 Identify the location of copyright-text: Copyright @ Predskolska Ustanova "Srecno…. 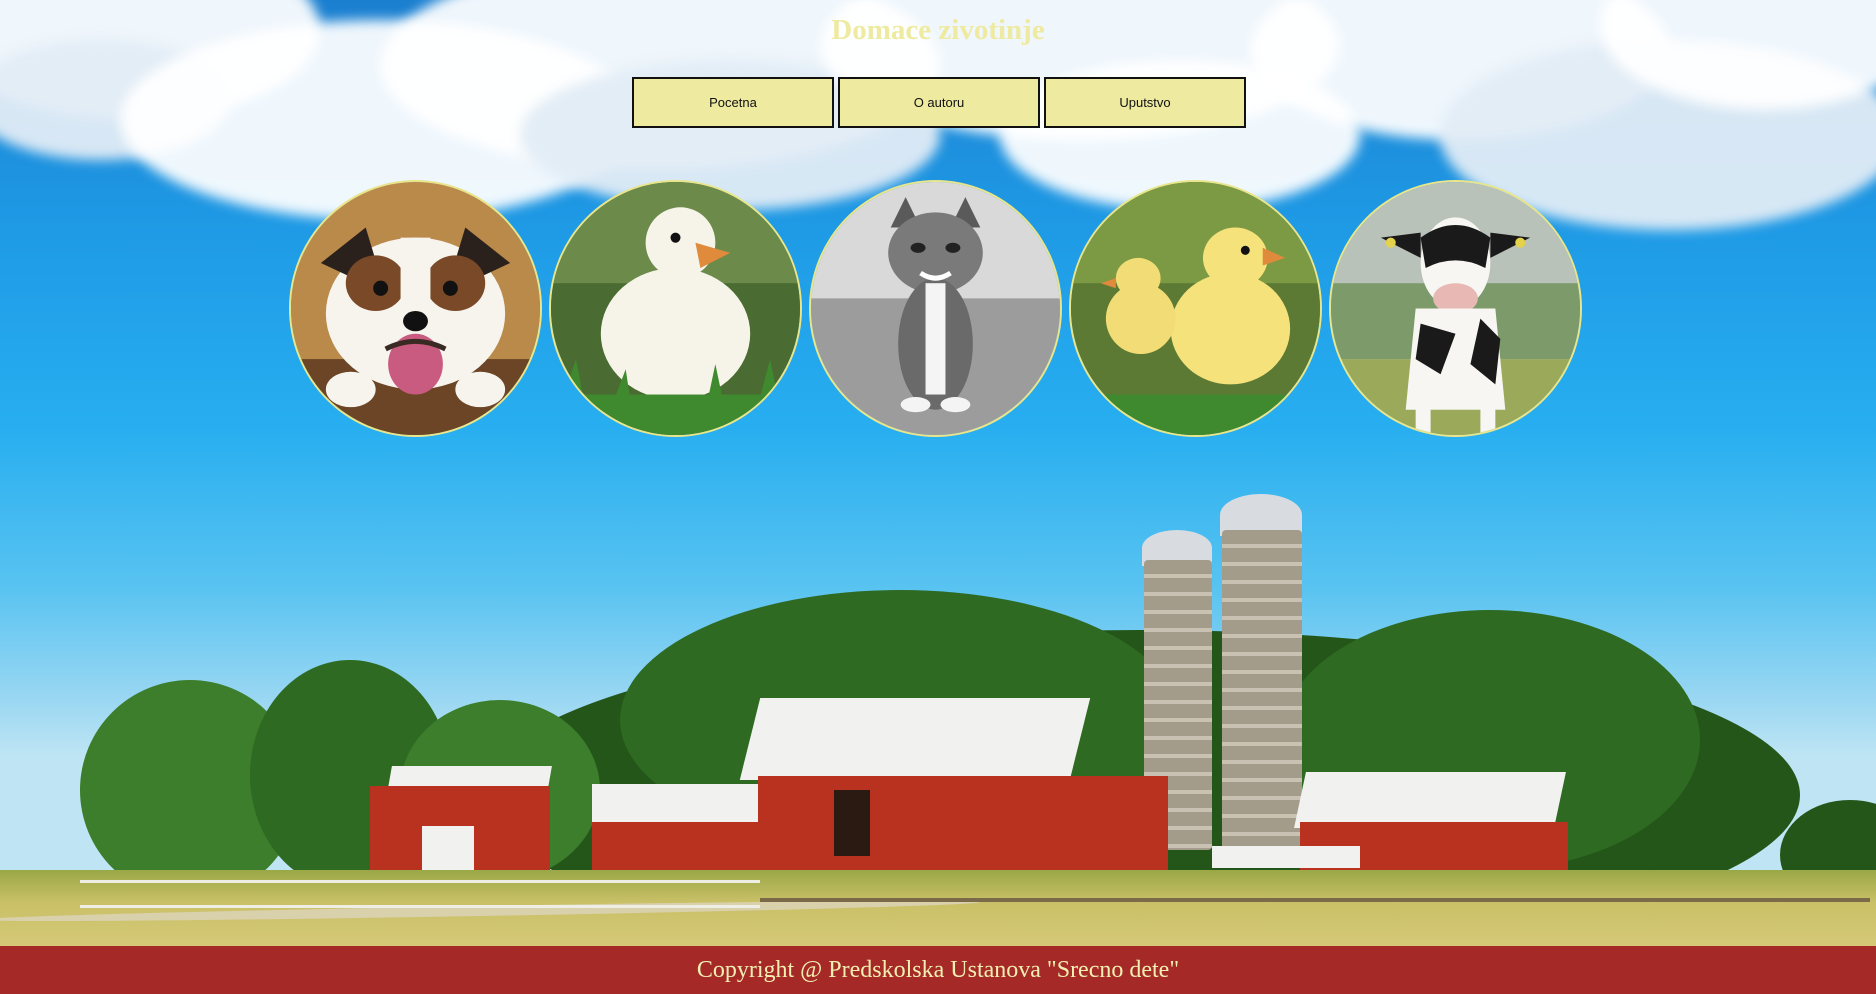
(938, 969).